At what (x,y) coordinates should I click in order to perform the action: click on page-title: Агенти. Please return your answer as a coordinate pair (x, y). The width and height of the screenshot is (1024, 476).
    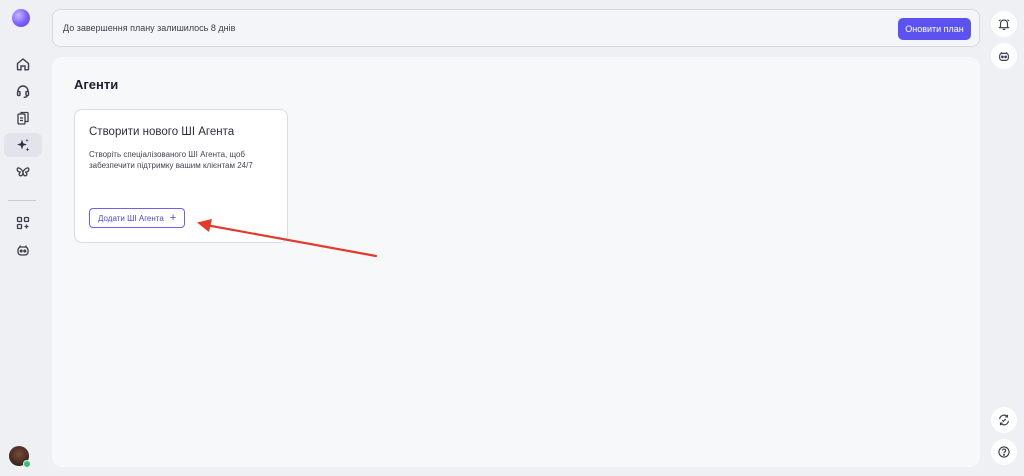
    Looking at the image, I should click on (96, 84).